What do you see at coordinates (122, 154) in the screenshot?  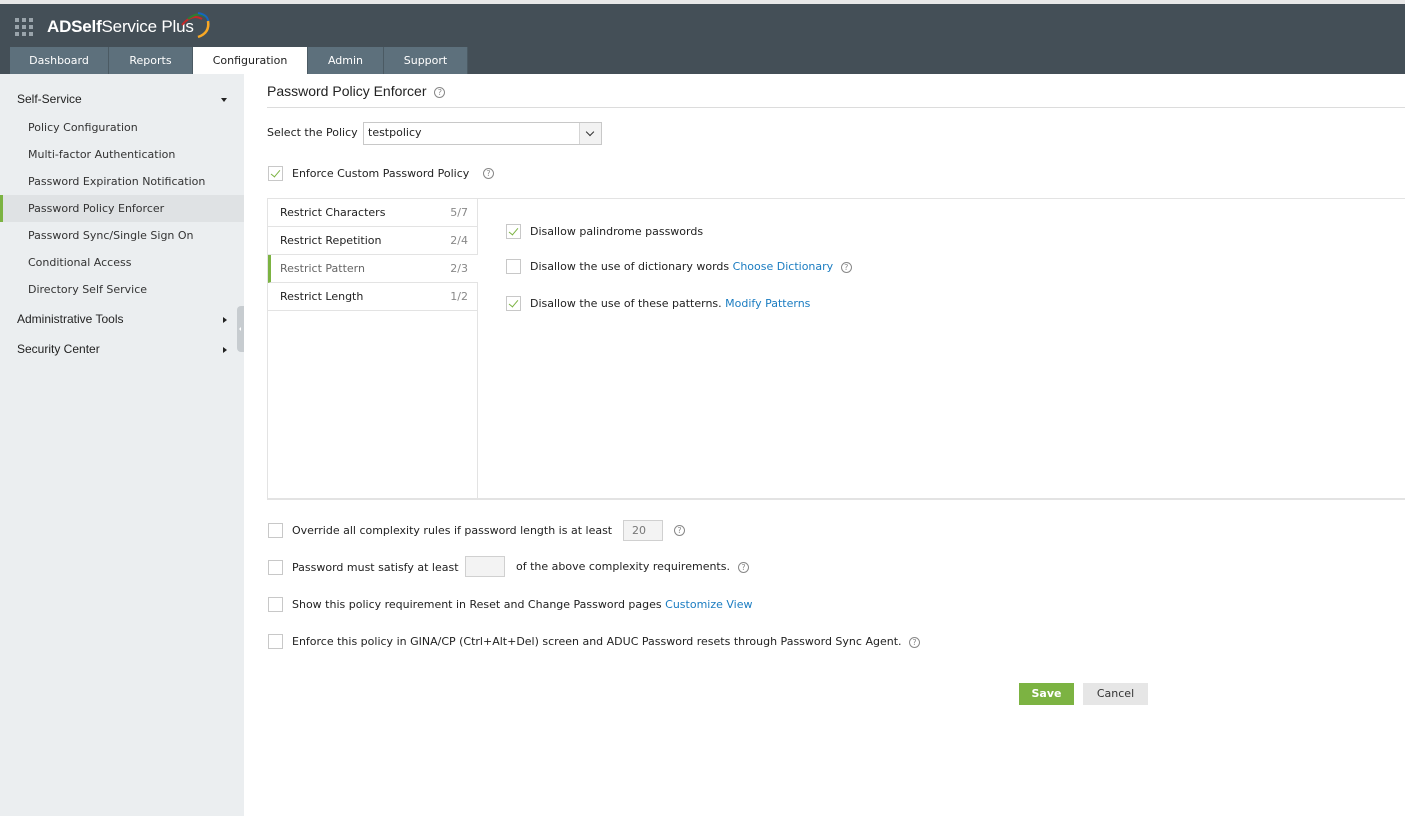 I see `sidebar-item-multi-factor-authentication: Multi-factor Authentication` at bounding box center [122, 154].